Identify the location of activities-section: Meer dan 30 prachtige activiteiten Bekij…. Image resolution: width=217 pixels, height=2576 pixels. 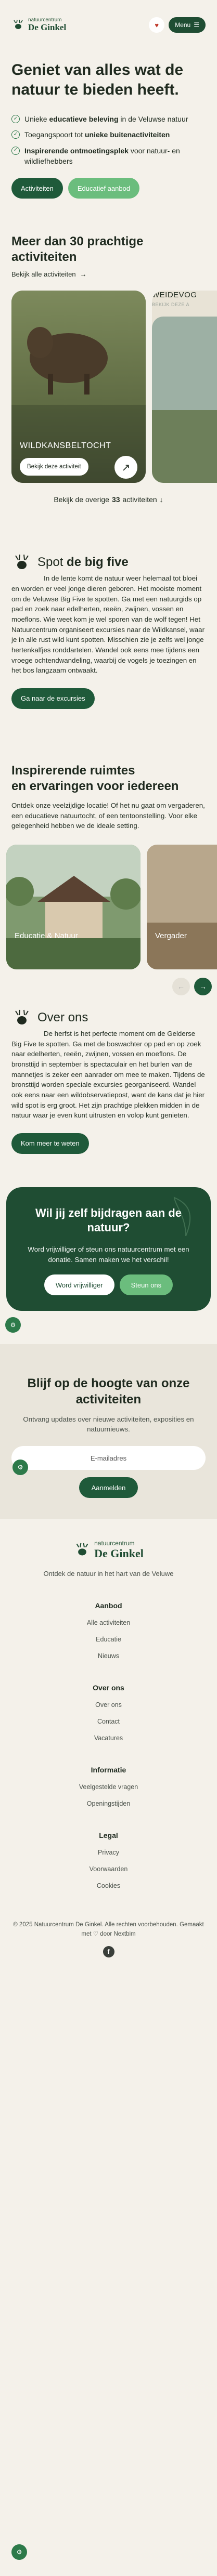
(108, 256).